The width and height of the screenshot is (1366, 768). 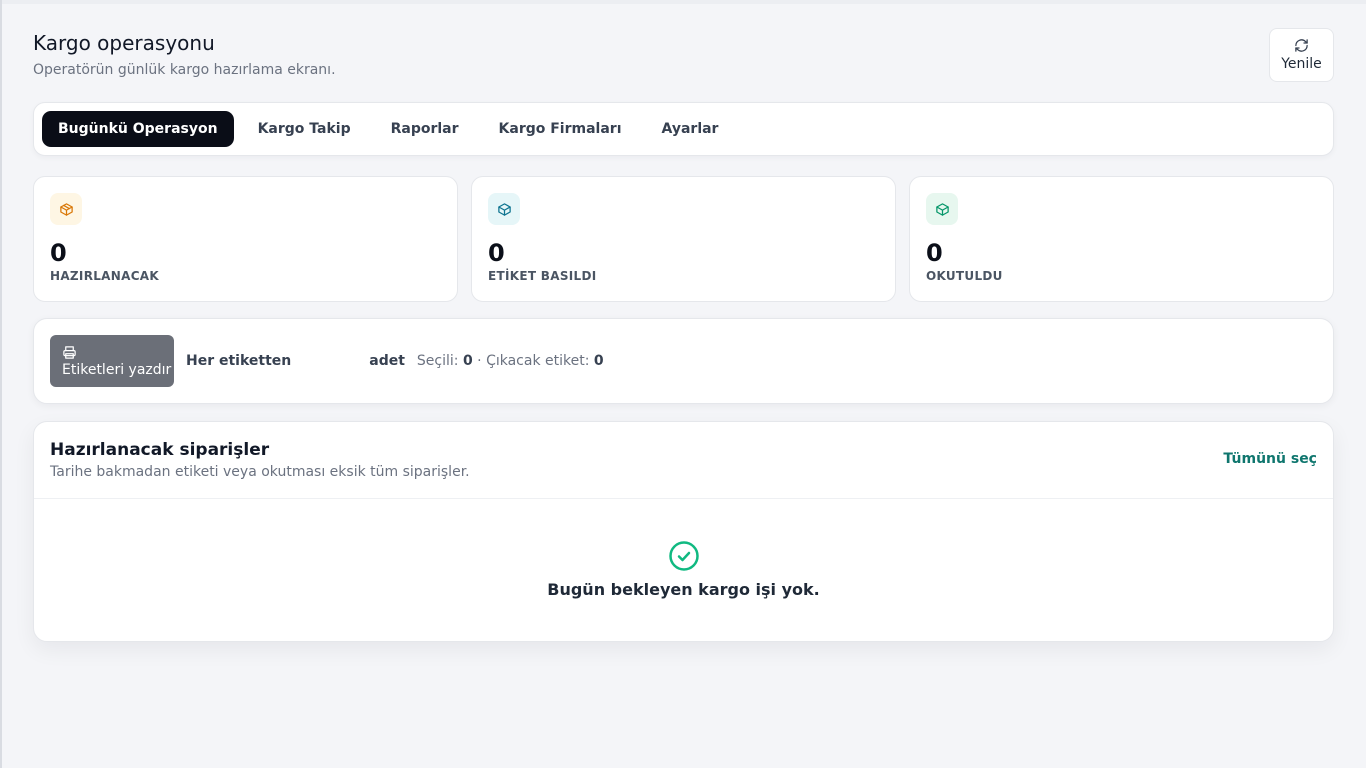 I want to click on top-edge, so click(x=683, y=2).